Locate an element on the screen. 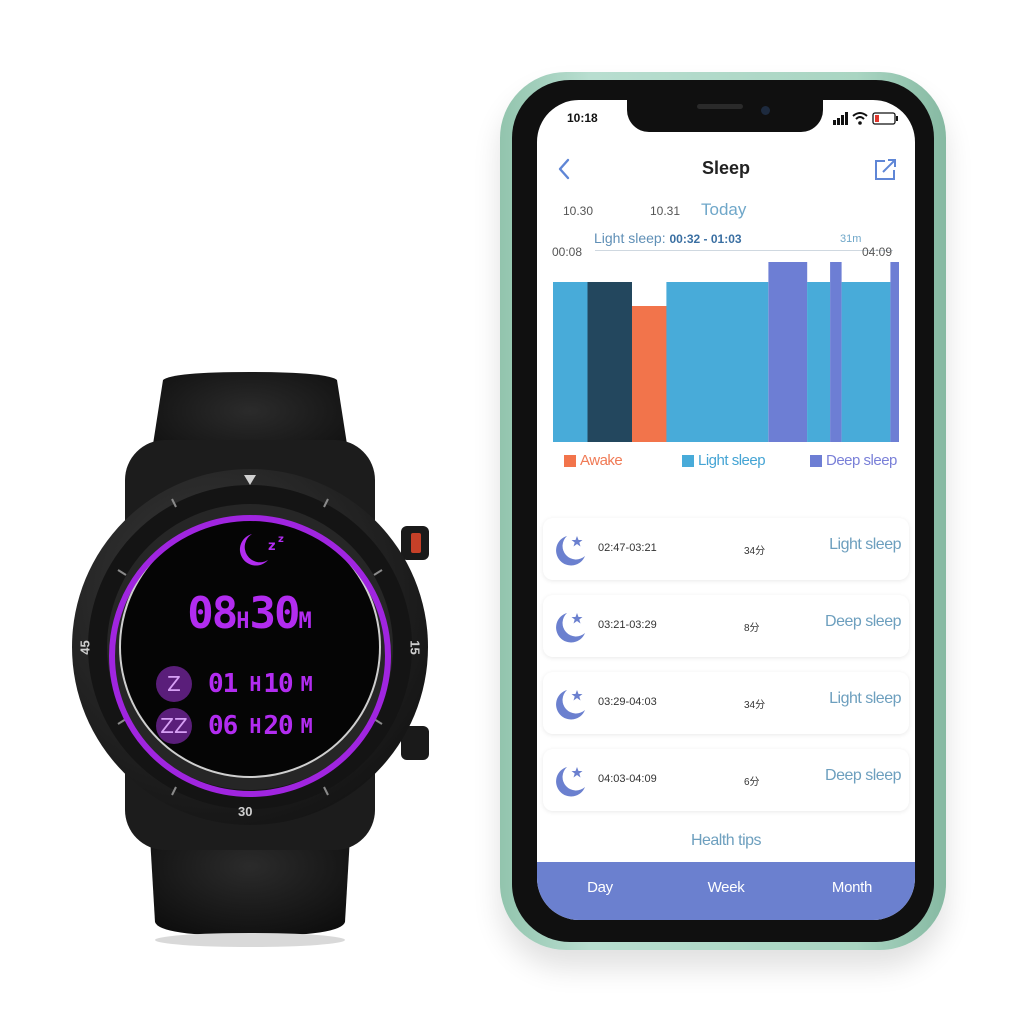  light-minutes: 10 is located at coordinates (278, 684).